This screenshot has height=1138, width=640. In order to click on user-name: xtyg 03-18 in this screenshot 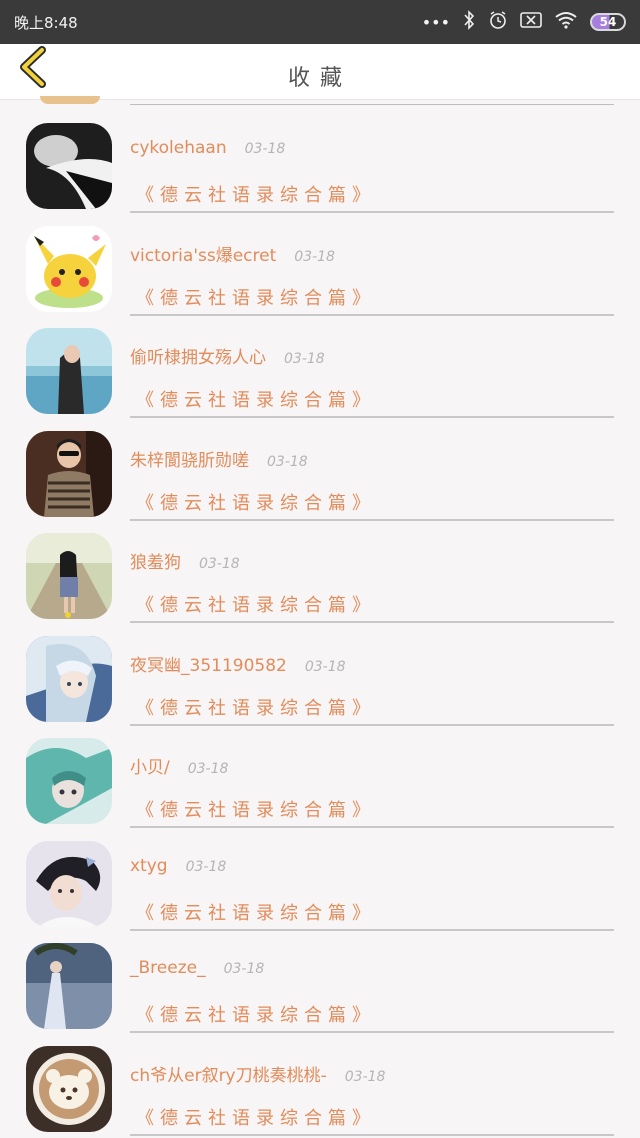, I will do `click(178, 866)`.